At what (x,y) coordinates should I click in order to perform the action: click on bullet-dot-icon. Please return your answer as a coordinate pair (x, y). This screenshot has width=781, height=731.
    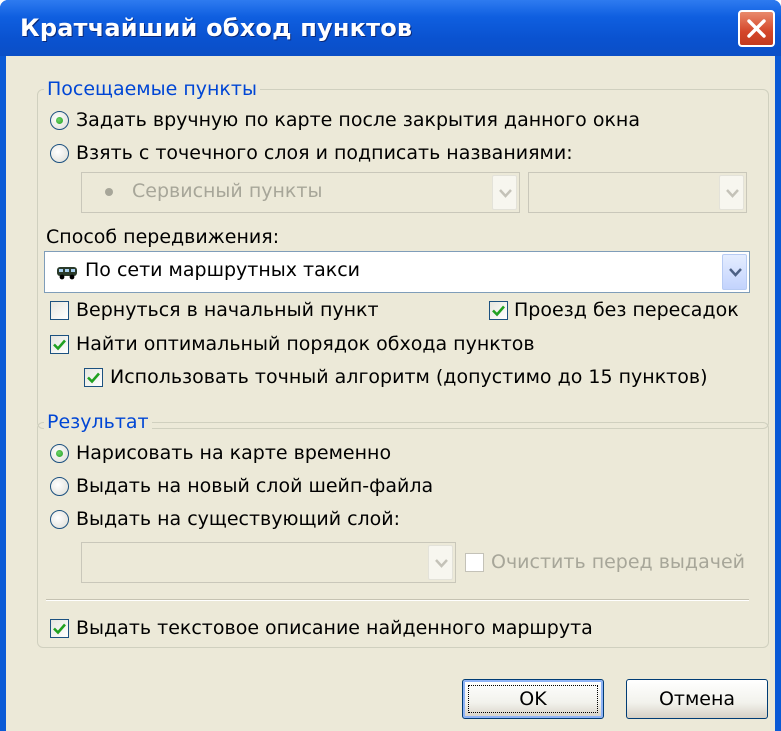
    Looking at the image, I should click on (109, 192).